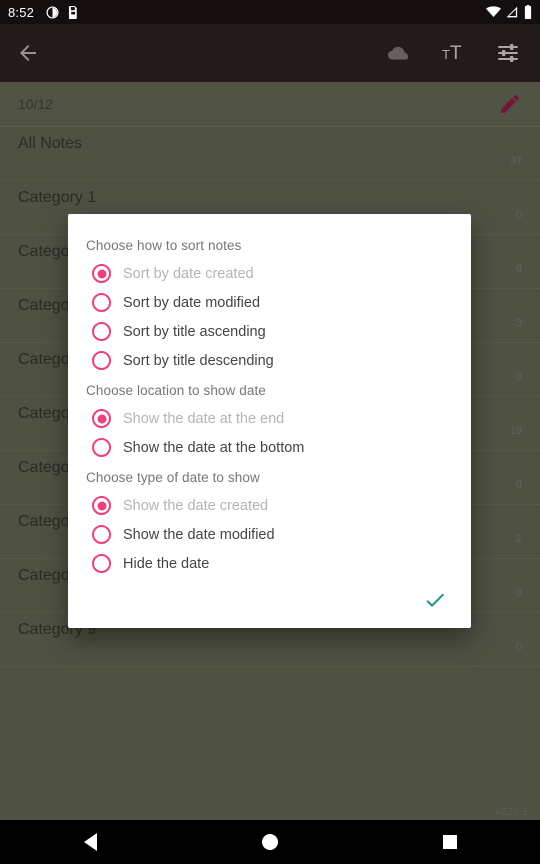  Describe the element at coordinates (173, 477) in the screenshot. I see `dialog-section-title: Choose type of date to show` at that location.